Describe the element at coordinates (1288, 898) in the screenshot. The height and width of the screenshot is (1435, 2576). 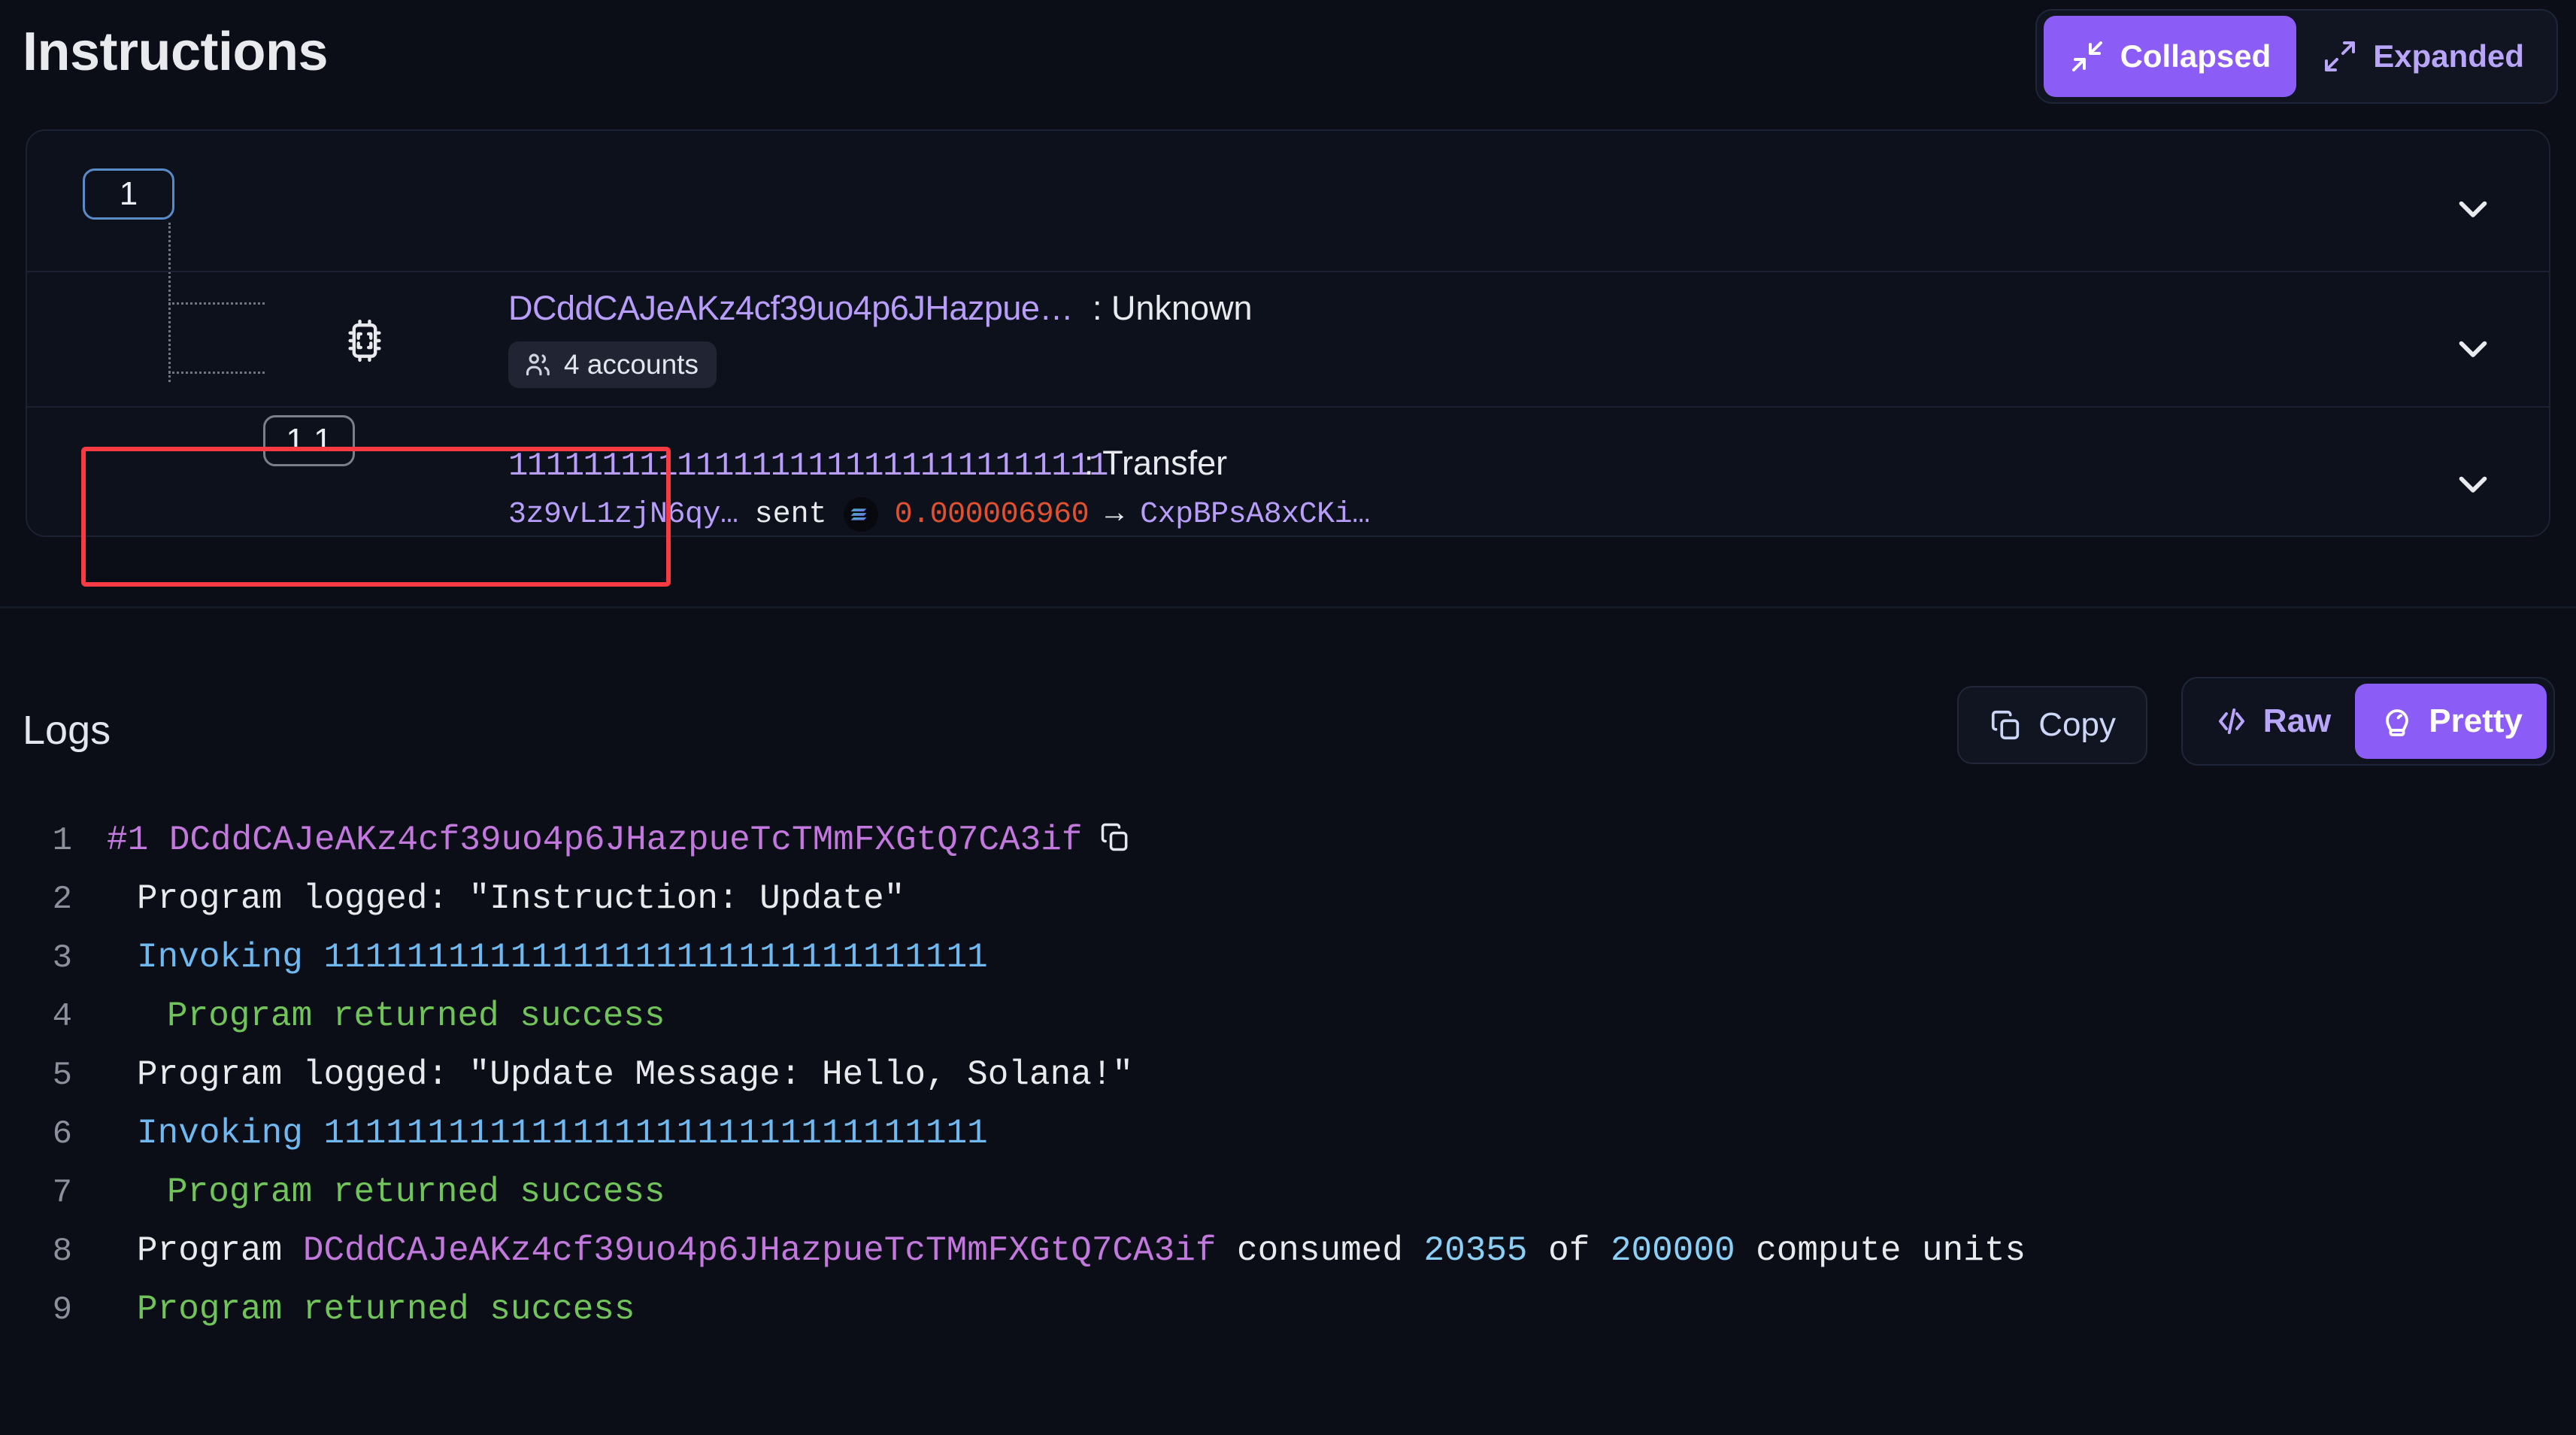
I see `log-line: 2 Program logged: "Instruction: Update"` at that location.